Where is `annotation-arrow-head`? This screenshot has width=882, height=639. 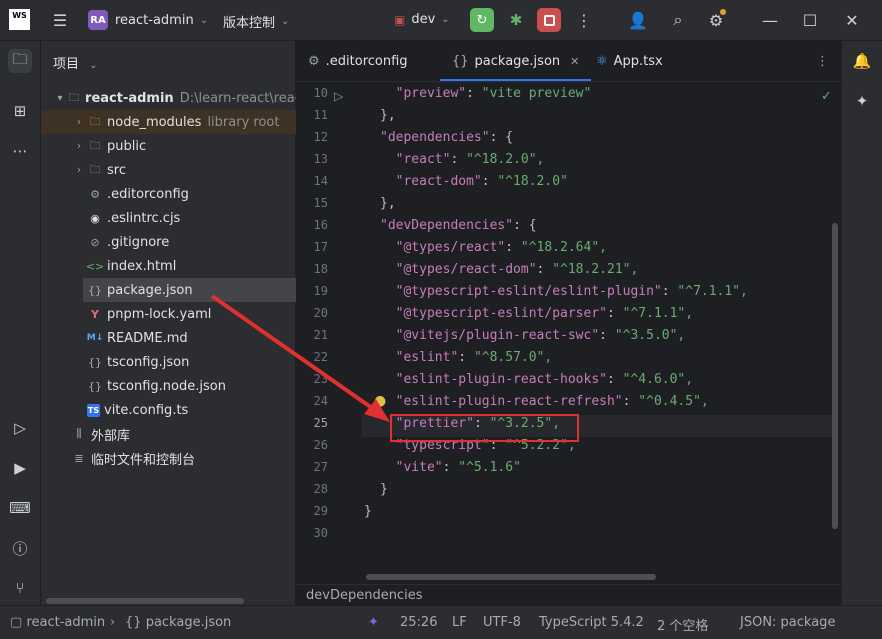 annotation-arrow-head is located at coordinates (377, 410).